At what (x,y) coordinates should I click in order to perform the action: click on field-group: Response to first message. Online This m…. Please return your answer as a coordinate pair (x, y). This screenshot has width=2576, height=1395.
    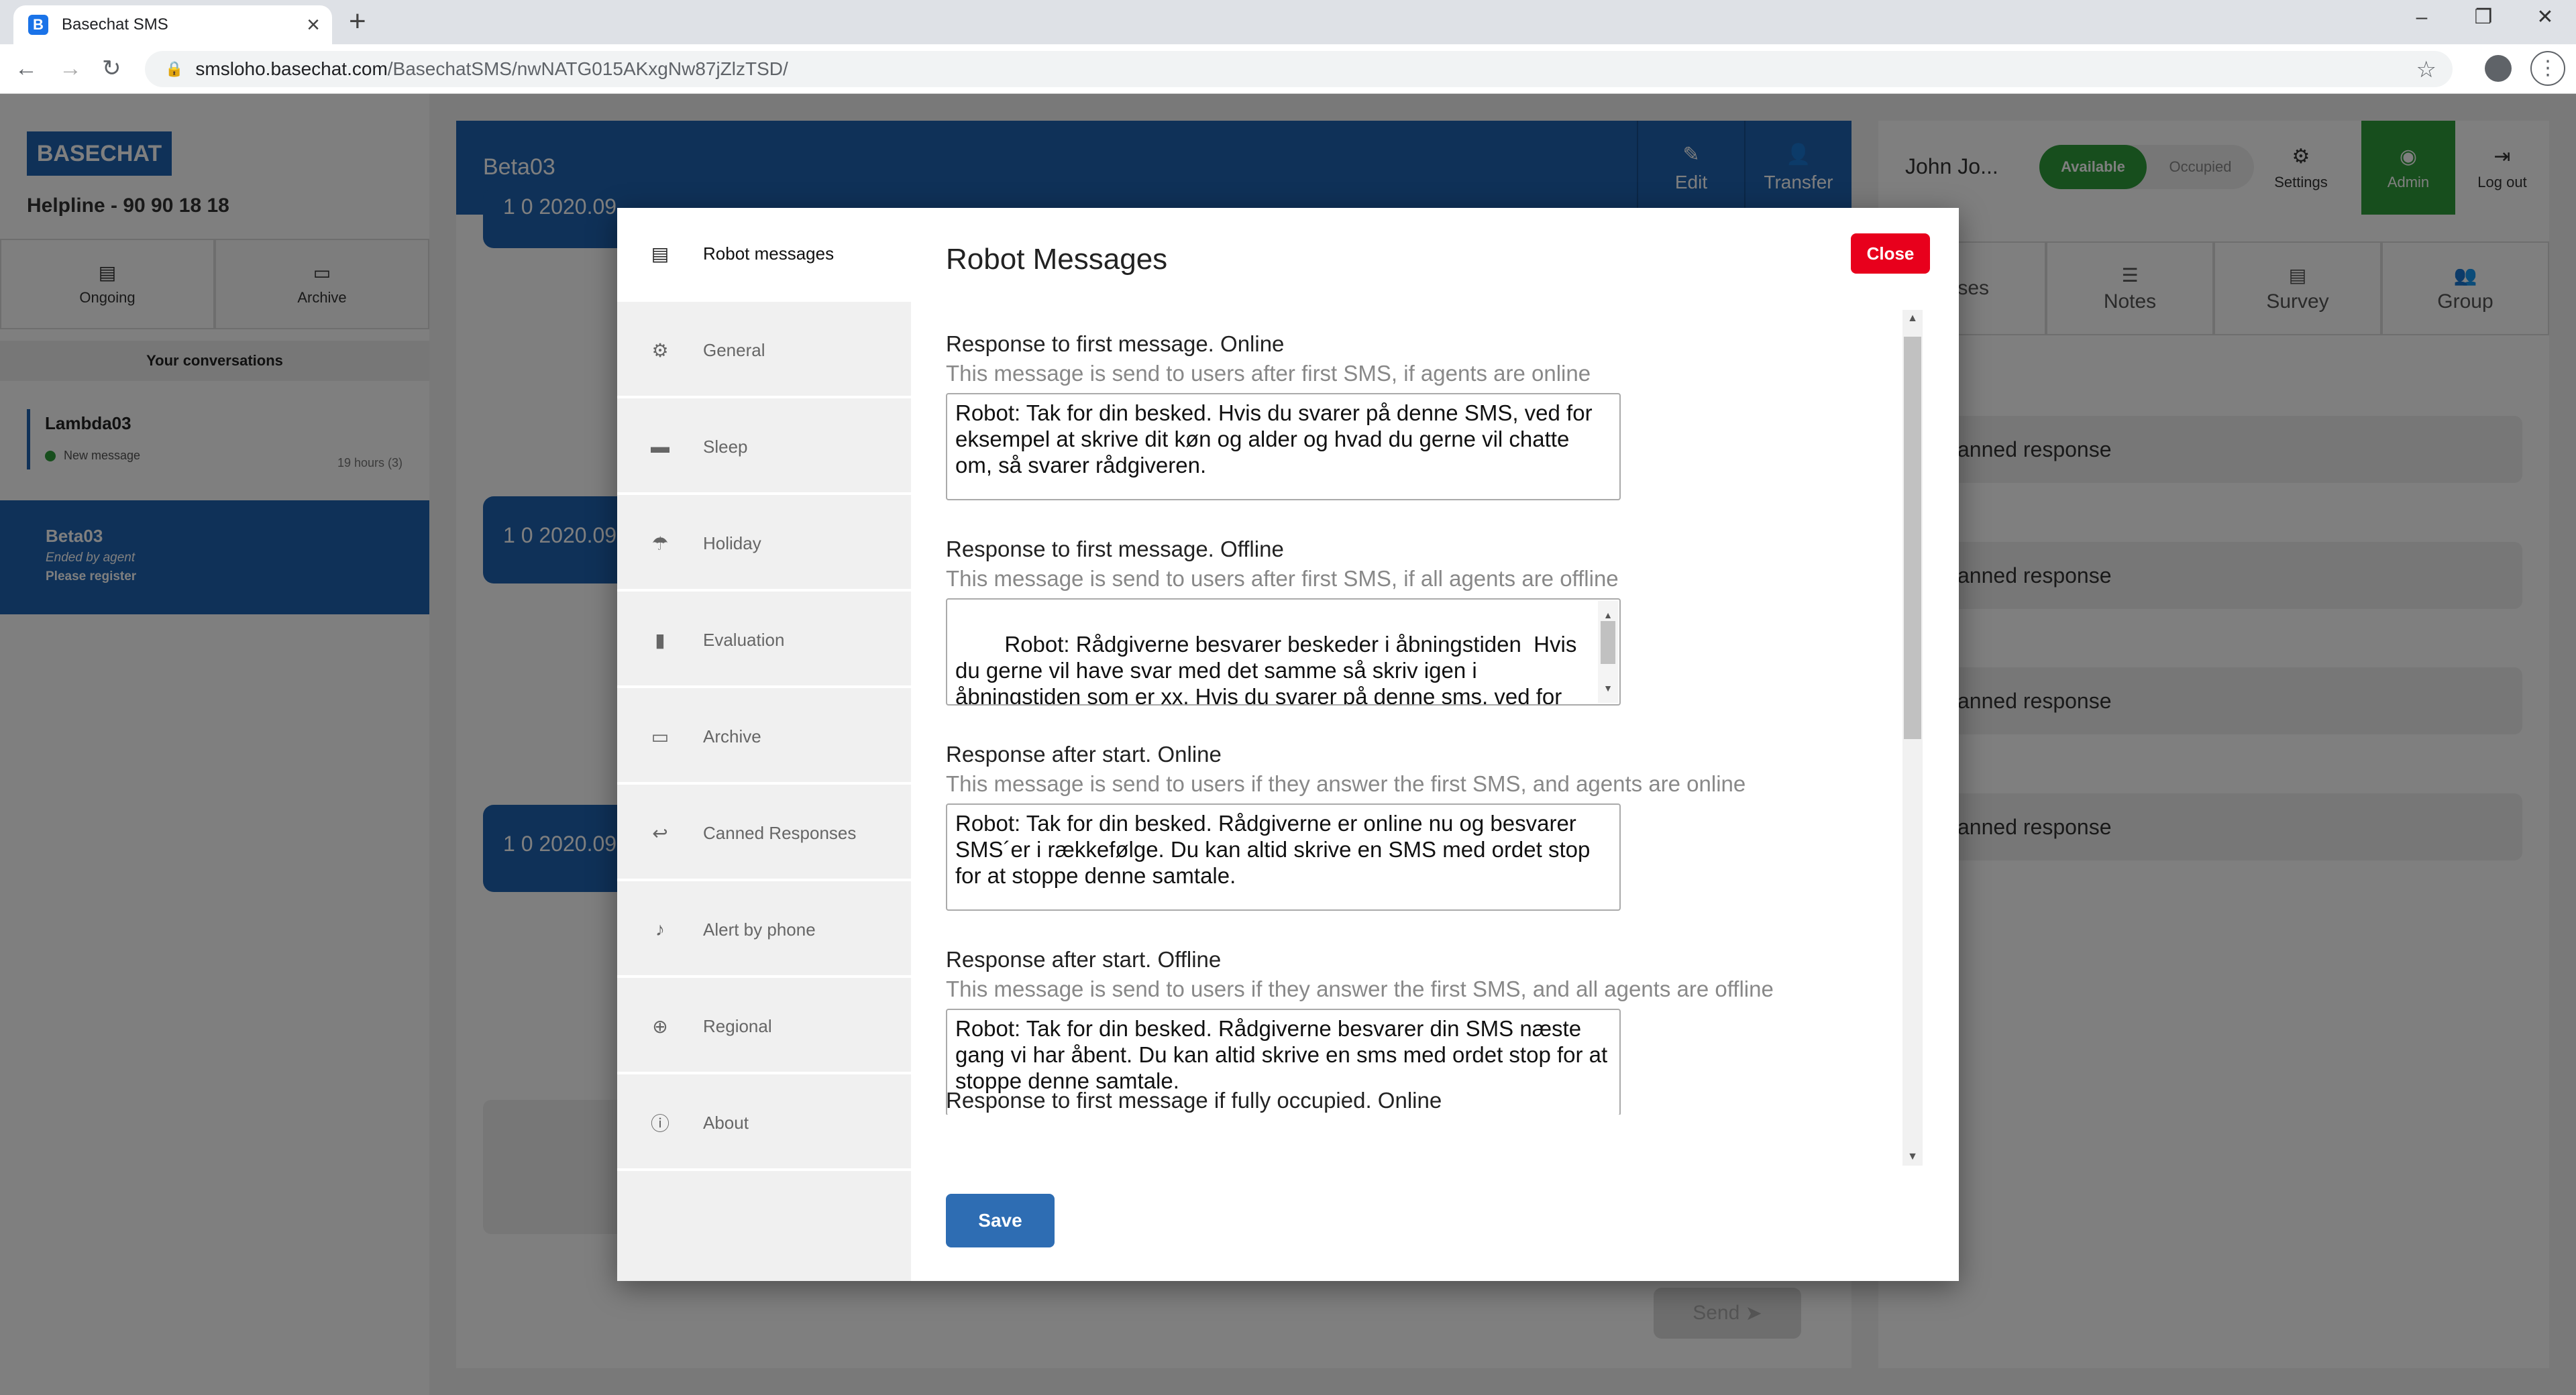
    Looking at the image, I should click on (1409, 415).